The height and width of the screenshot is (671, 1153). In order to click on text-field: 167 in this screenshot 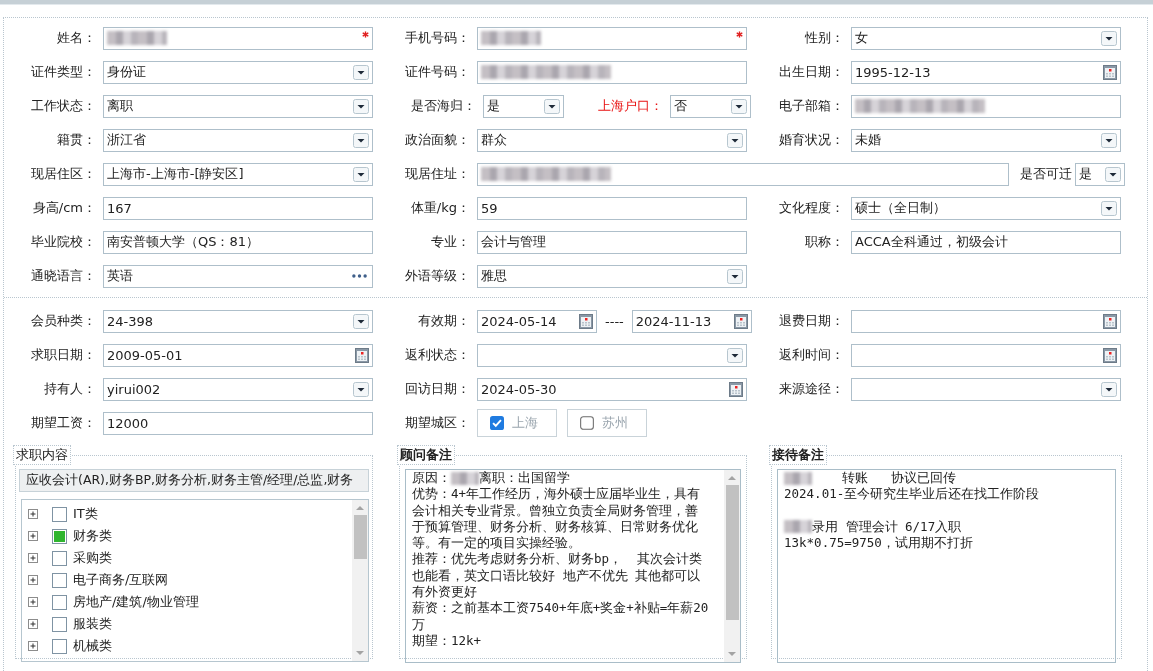, I will do `click(238, 208)`.